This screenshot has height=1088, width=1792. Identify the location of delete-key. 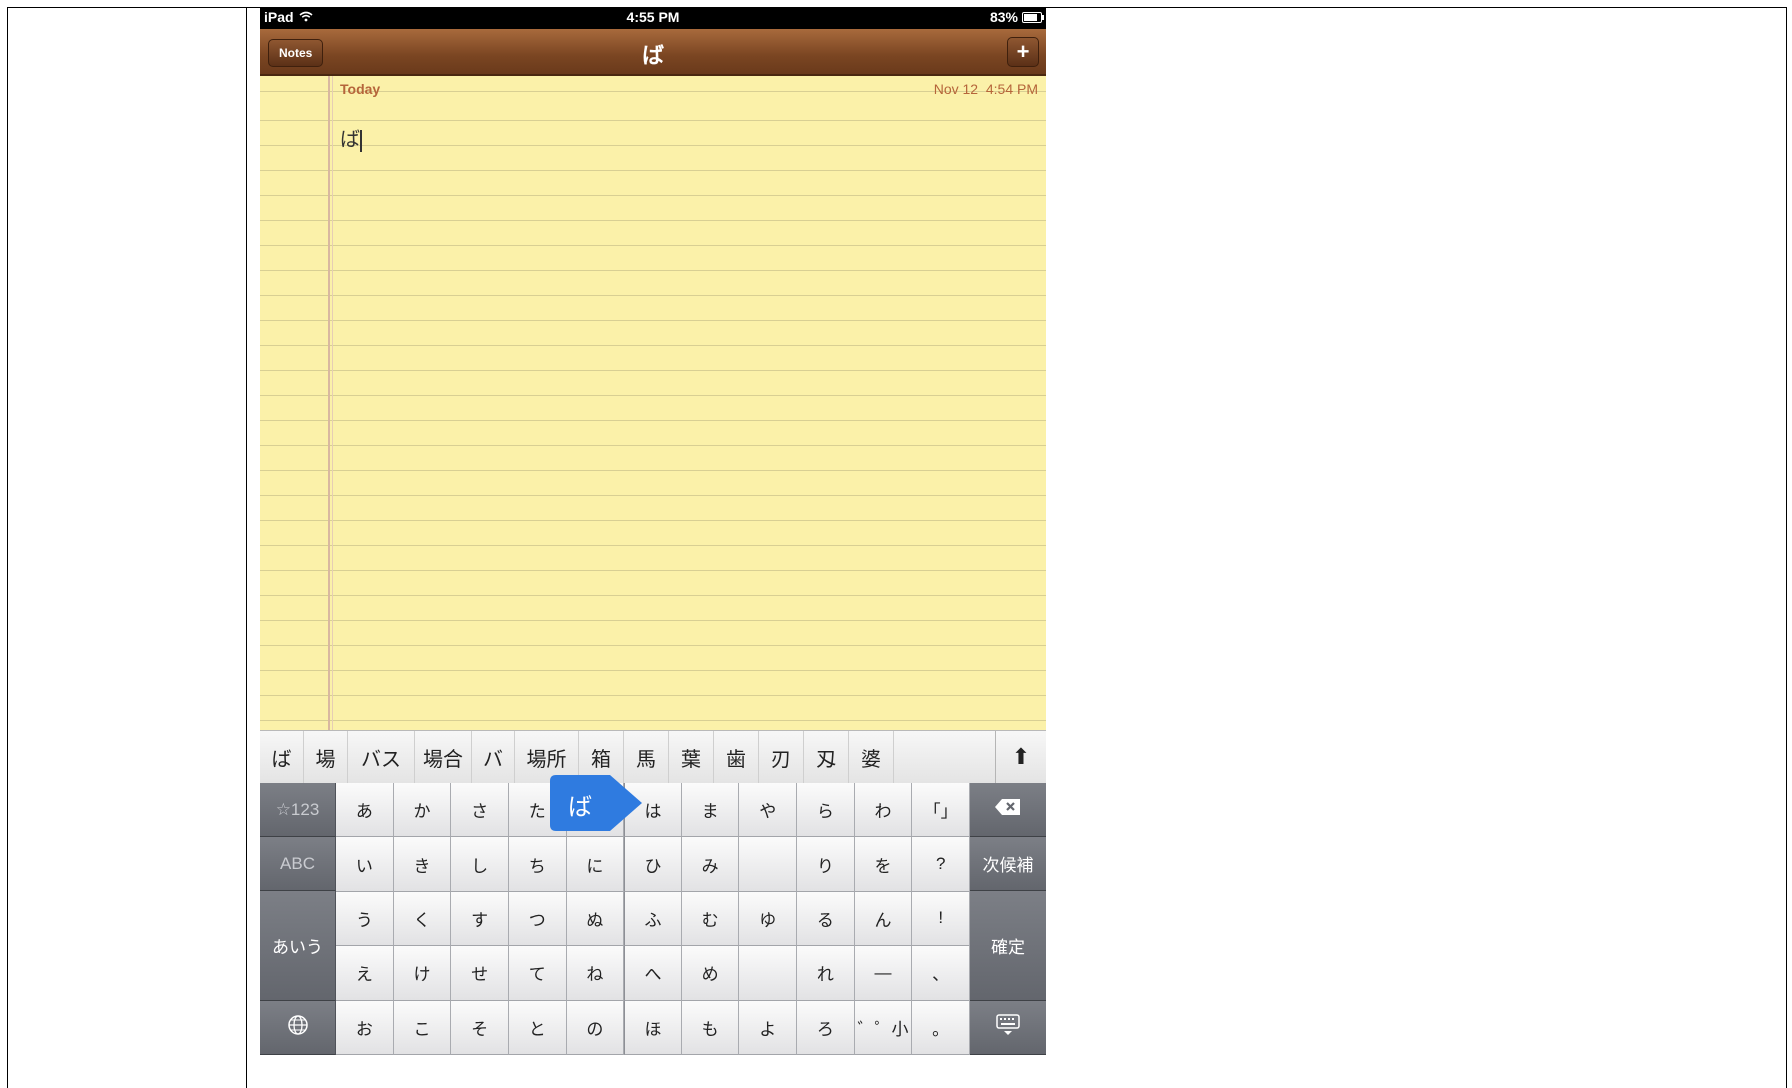
(1008, 810).